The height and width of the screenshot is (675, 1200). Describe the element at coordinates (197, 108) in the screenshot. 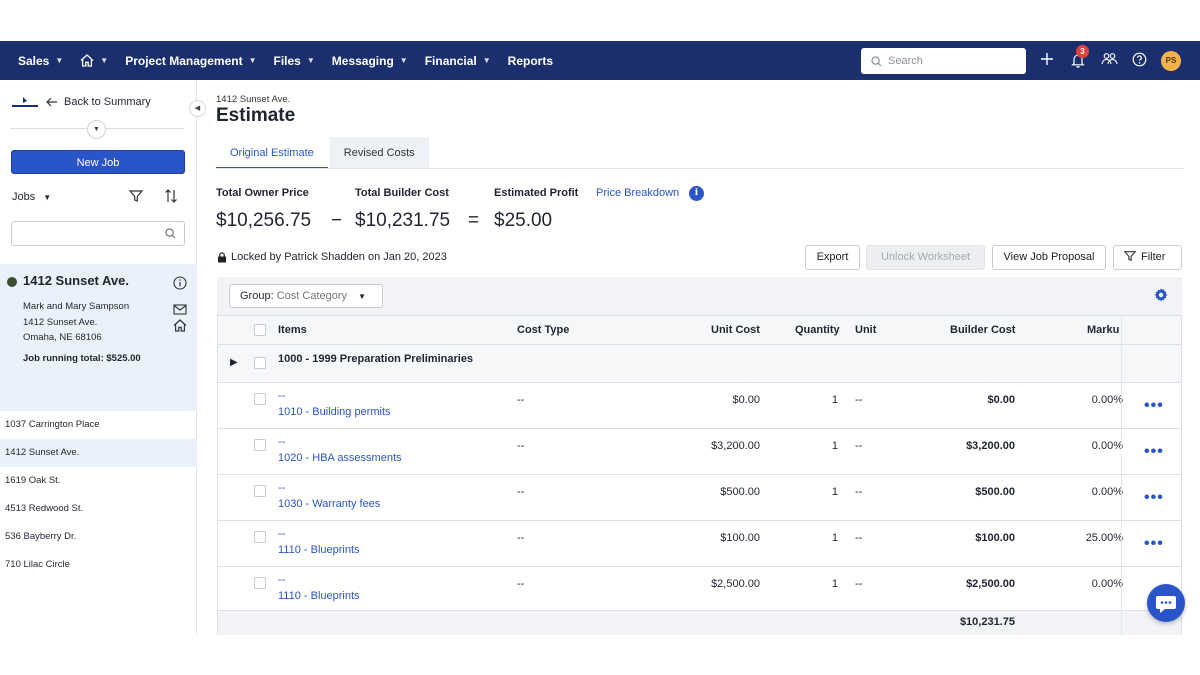

I see `collapse-sidebar-button: ◀` at that location.